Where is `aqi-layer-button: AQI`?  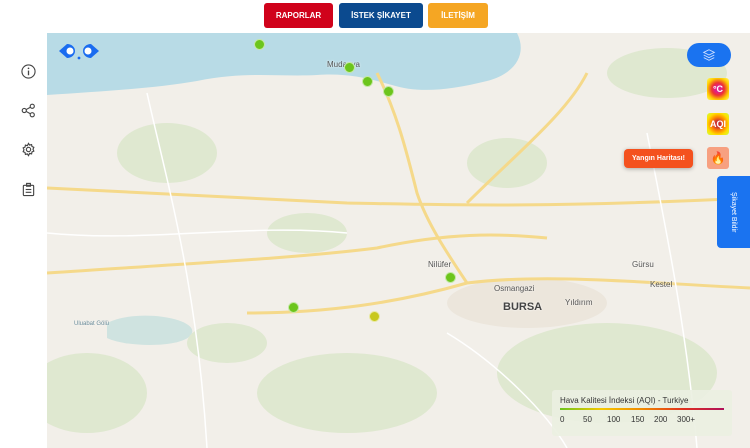
aqi-layer-button: AQI is located at coordinates (718, 124).